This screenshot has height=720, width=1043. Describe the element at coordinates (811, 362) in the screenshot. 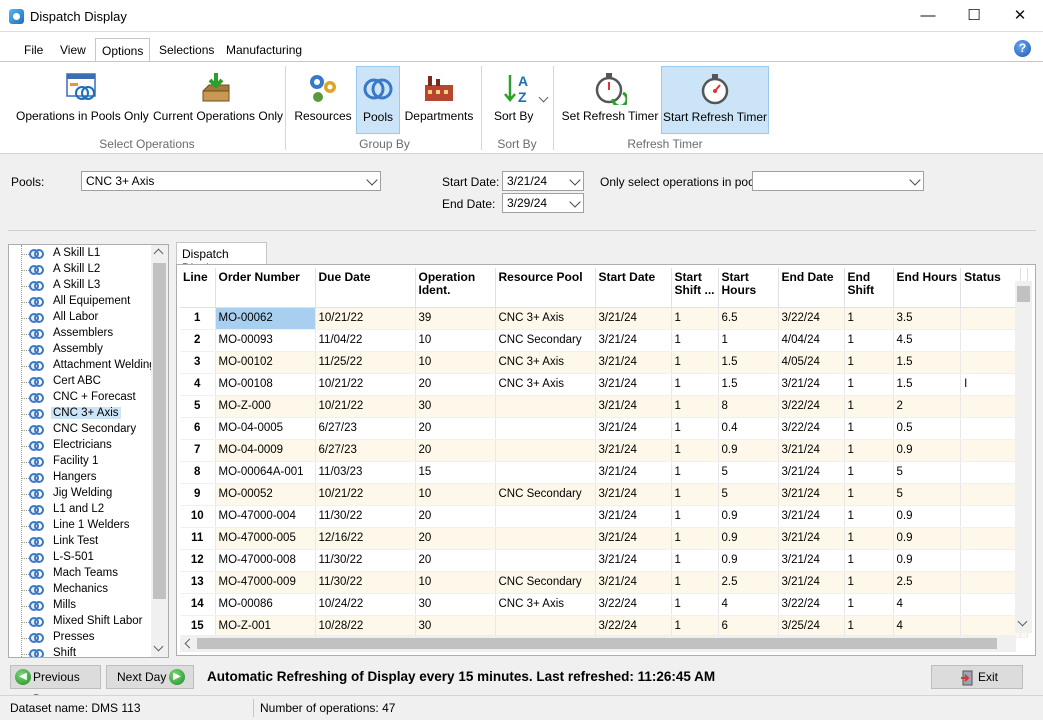

I see `table-cell: 4/05/24` at that location.